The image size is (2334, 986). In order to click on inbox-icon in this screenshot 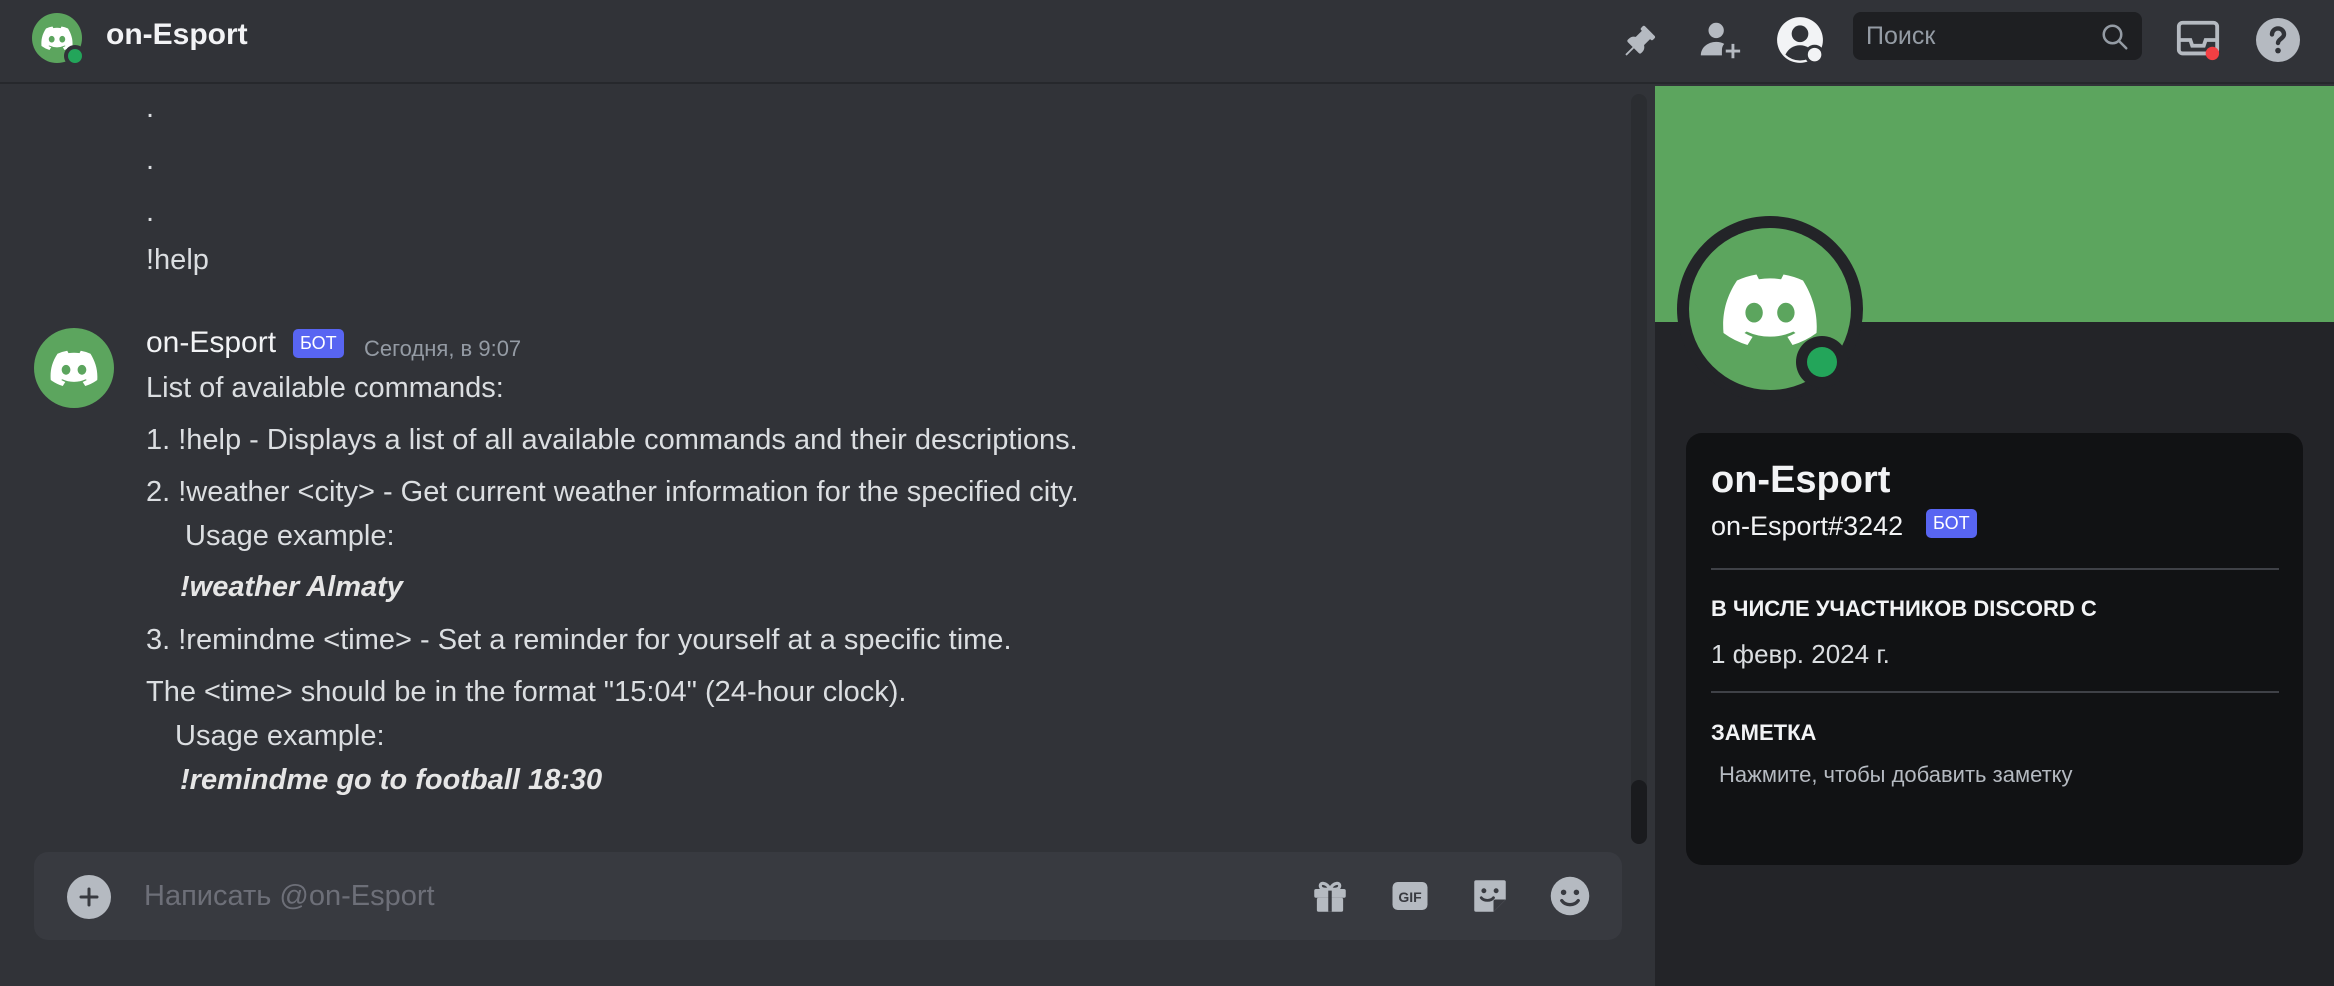, I will do `click(2198, 40)`.